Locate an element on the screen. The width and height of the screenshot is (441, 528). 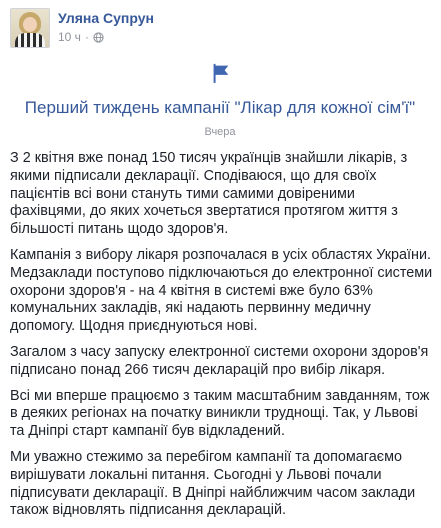
post-header: Уляна Супрун 10 ч · is located at coordinates (220, 27).